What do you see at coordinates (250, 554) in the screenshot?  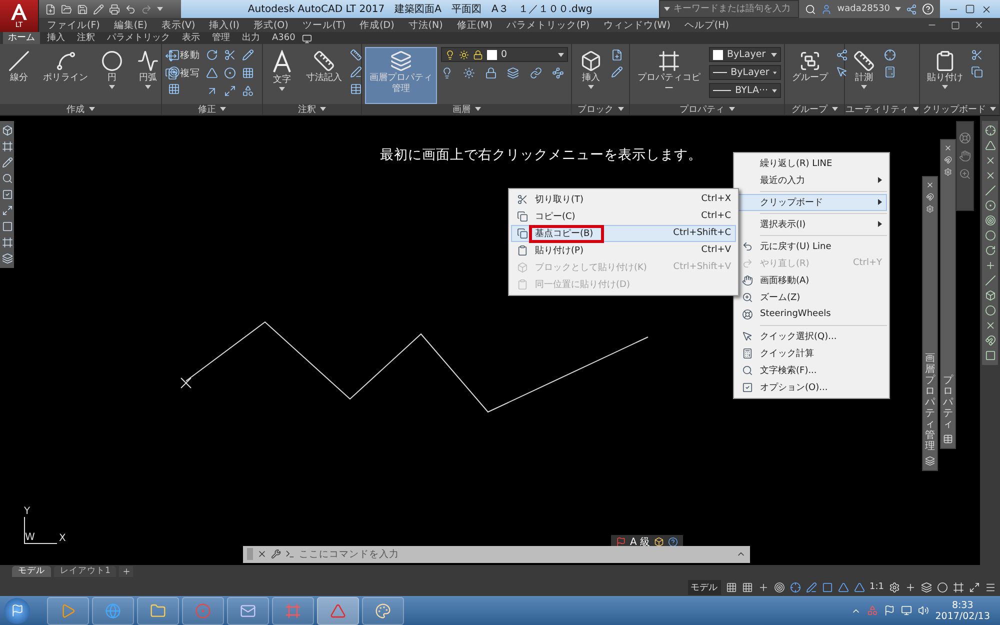 I see `grip-handle` at bounding box center [250, 554].